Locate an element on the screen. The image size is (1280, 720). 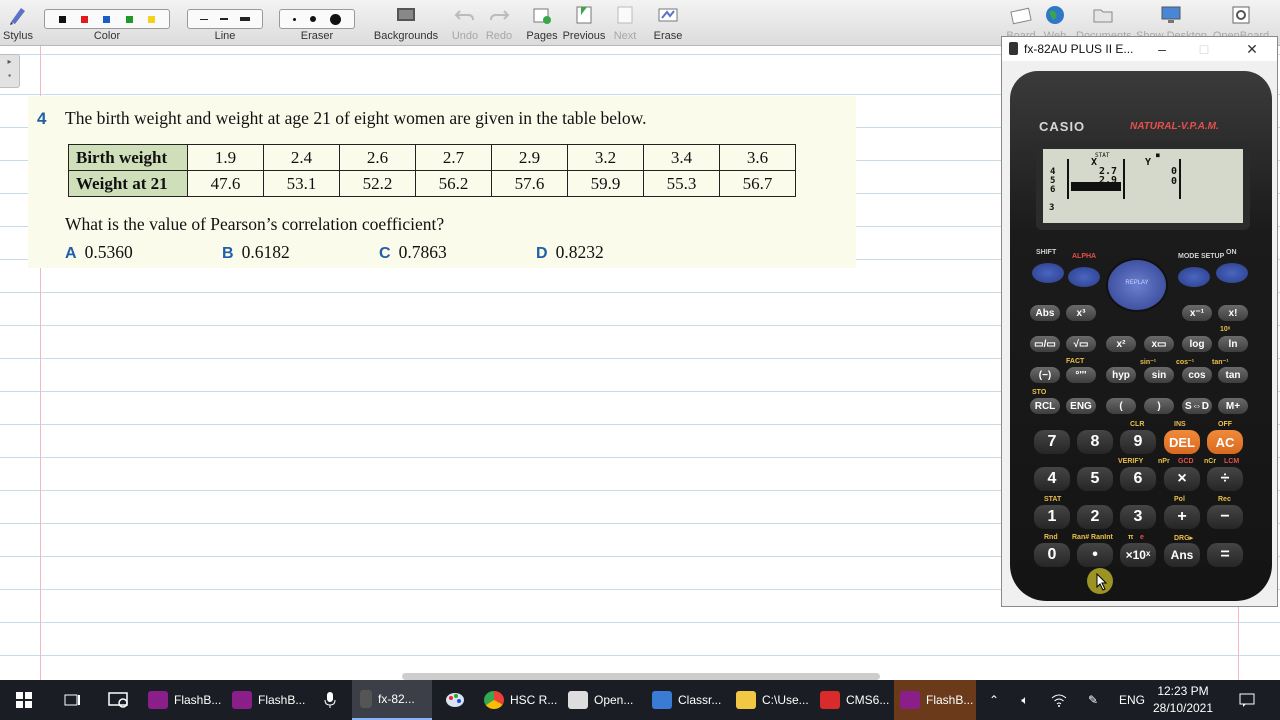
eng-key: ENG is located at coordinates (1081, 406).